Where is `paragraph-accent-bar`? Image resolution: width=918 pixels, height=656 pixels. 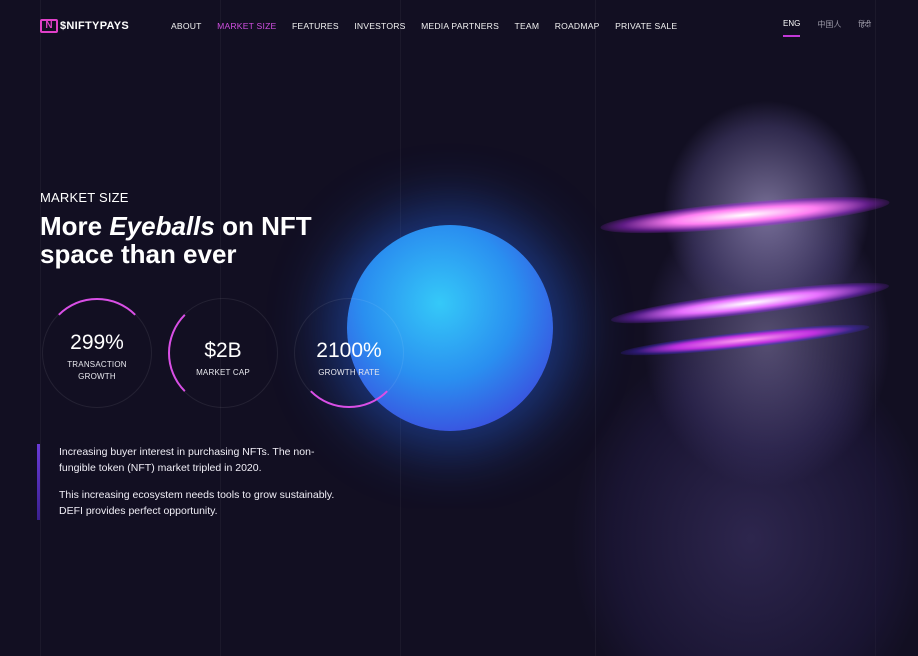 paragraph-accent-bar is located at coordinates (38, 482).